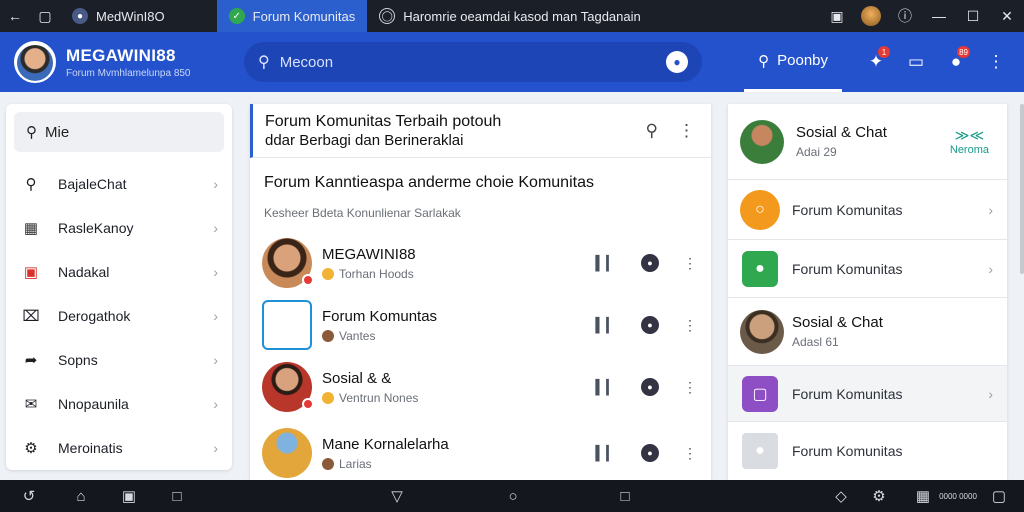 The height and width of the screenshot is (512, 1024). I want to click on sidebar-item-raslekanoy: ▦ RasleKanoy ›, so click(119, 228).